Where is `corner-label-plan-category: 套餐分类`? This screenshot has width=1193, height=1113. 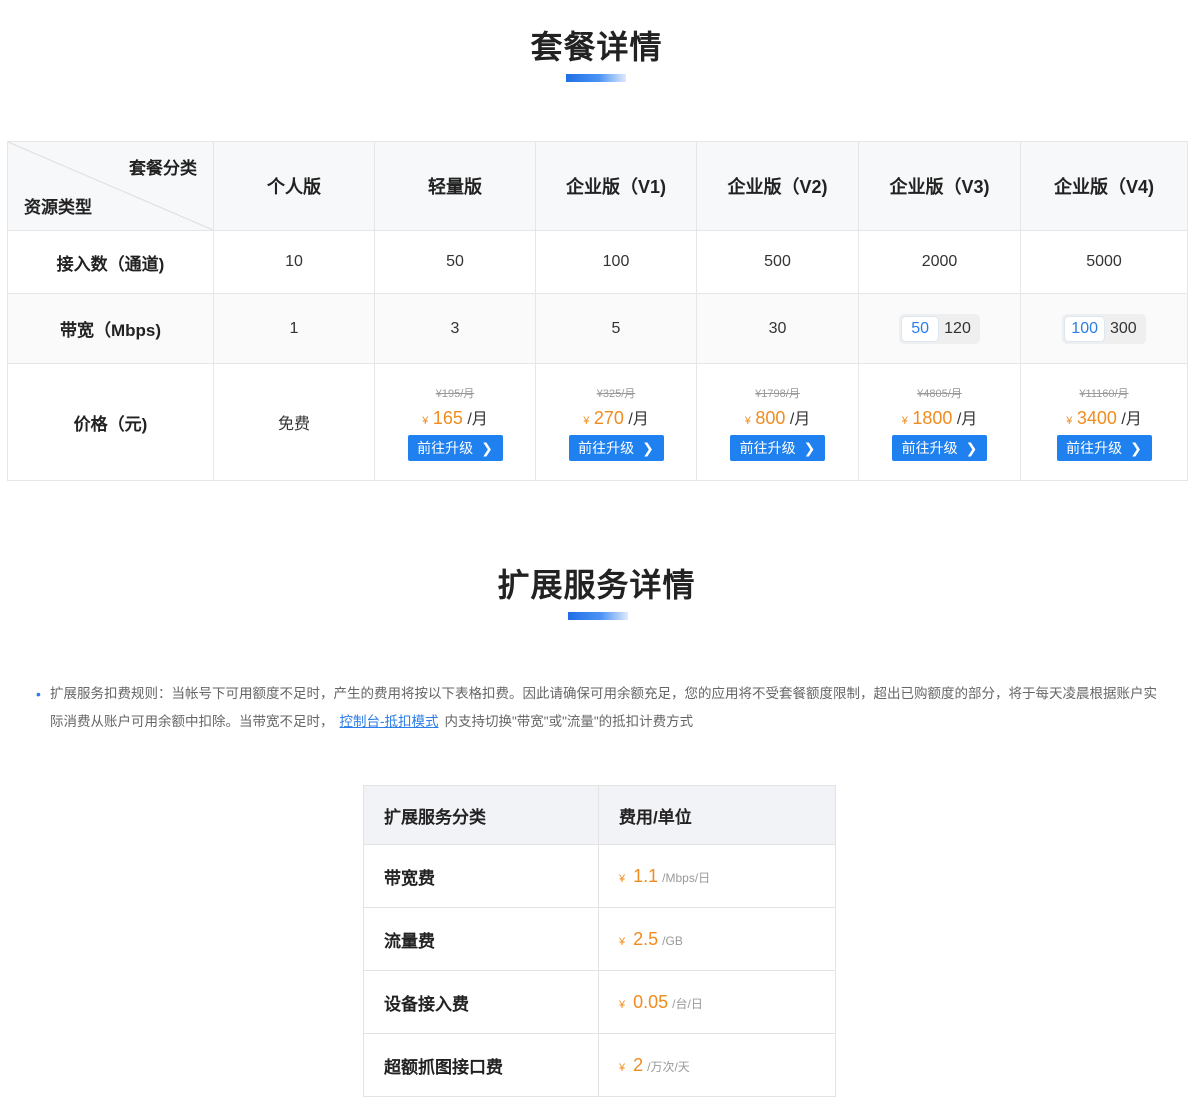
corner-label-plan-category: 套餐分类 is located at coordinates (163, 168).